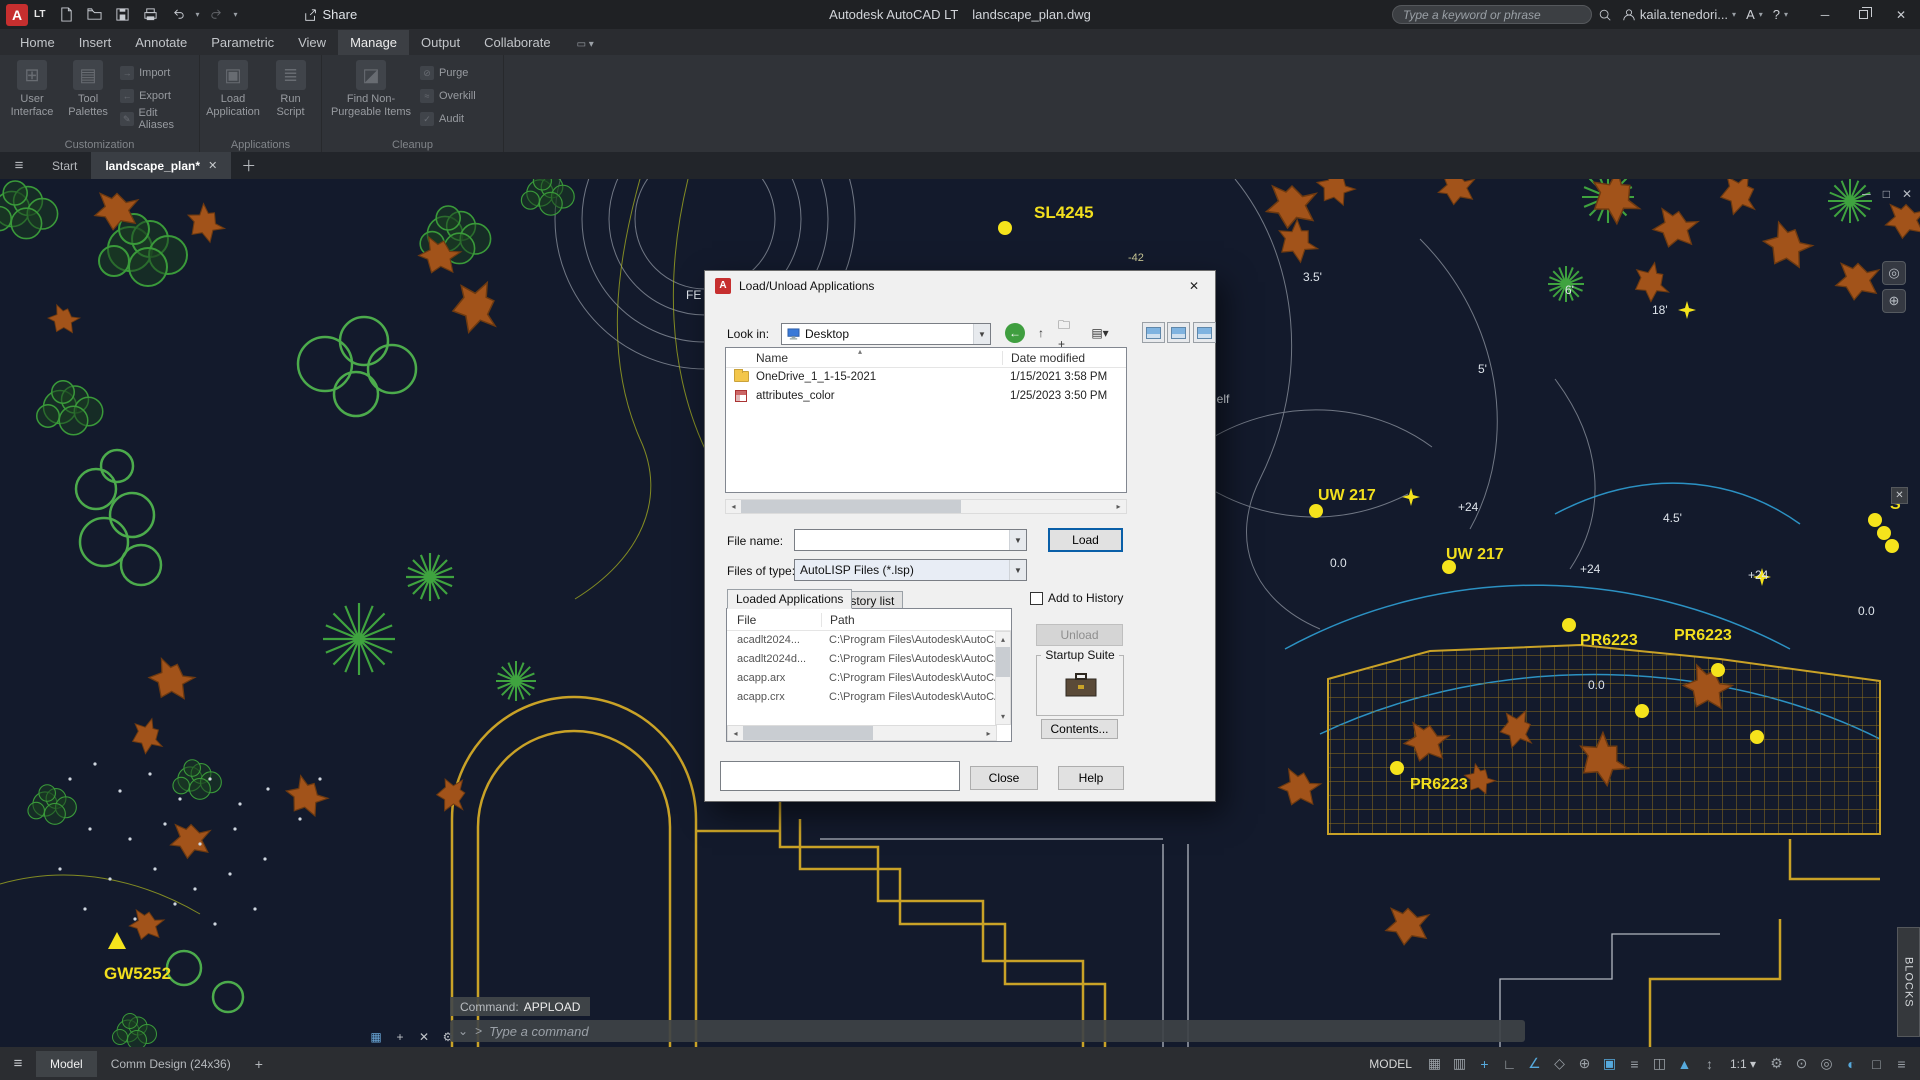 This screenshot has height=1080, width=1920. What do you see at coordinates (1015, 333) in the screenshot?
I see `back-icon: ←` at bounding box center [1015, 333].